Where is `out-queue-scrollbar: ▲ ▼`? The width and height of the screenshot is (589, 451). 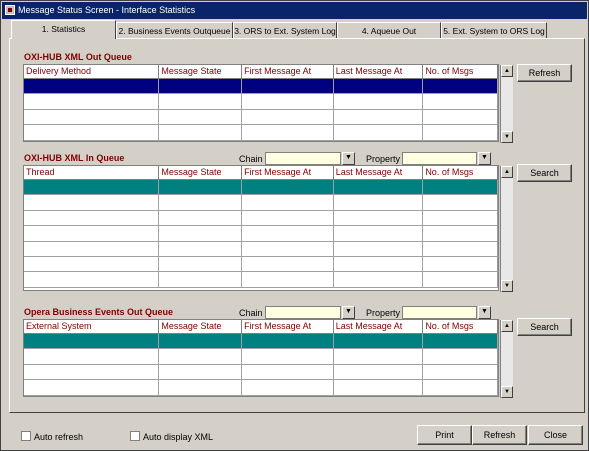 out-queue-scrollbar: ▲ ▼ is located at coordinates (506, 104).